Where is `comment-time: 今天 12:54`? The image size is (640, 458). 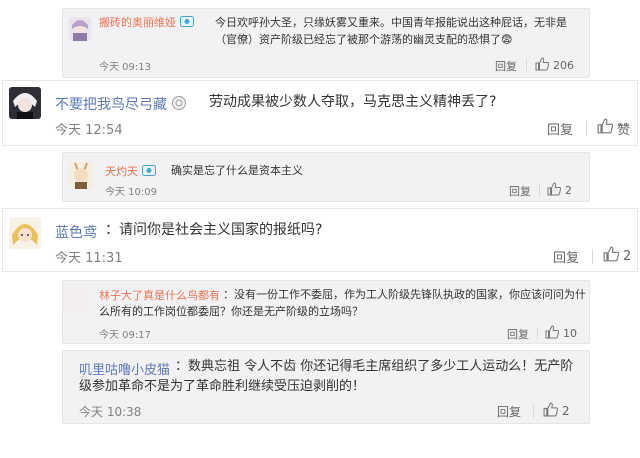
comment-time: 今天 12:54 is located at coordinates (89, 130).